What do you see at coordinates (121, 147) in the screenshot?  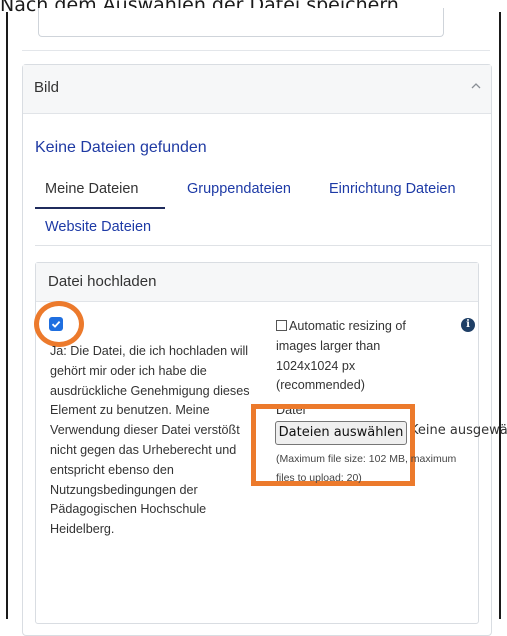 I see `empty-files-message: Keine Dateien gefunden` at bounding box center [121, 147].